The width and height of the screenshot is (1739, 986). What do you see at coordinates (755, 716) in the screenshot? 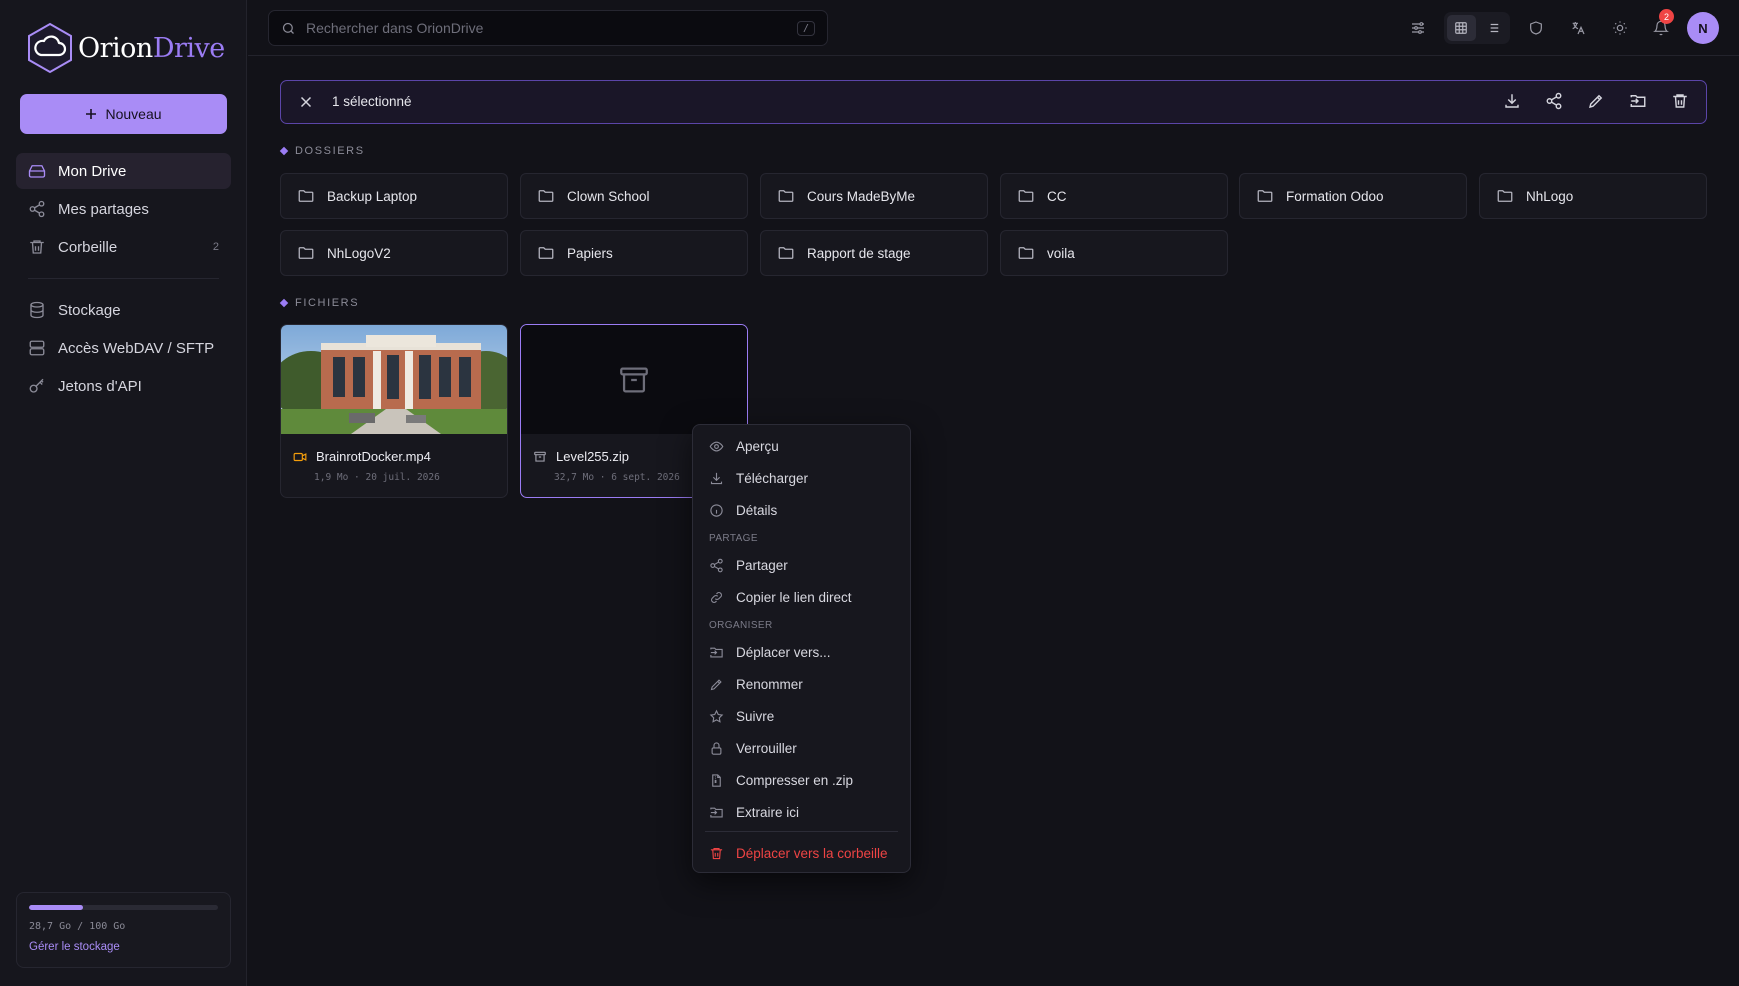
I see `menu-item-label: Suivre` at bounding box center [755, 716].